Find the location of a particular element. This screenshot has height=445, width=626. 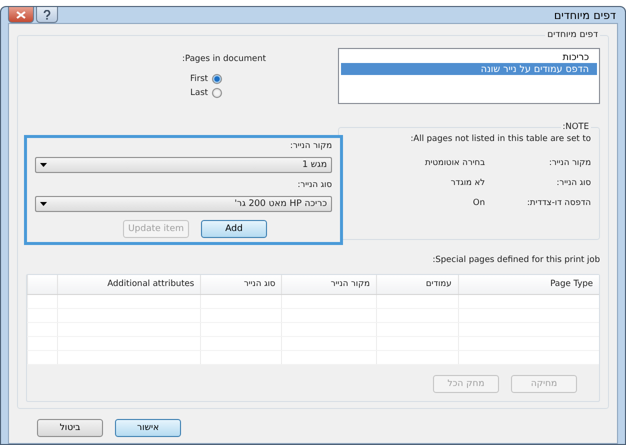

dialog-button: ביטול is located at coordinates (70, 427).